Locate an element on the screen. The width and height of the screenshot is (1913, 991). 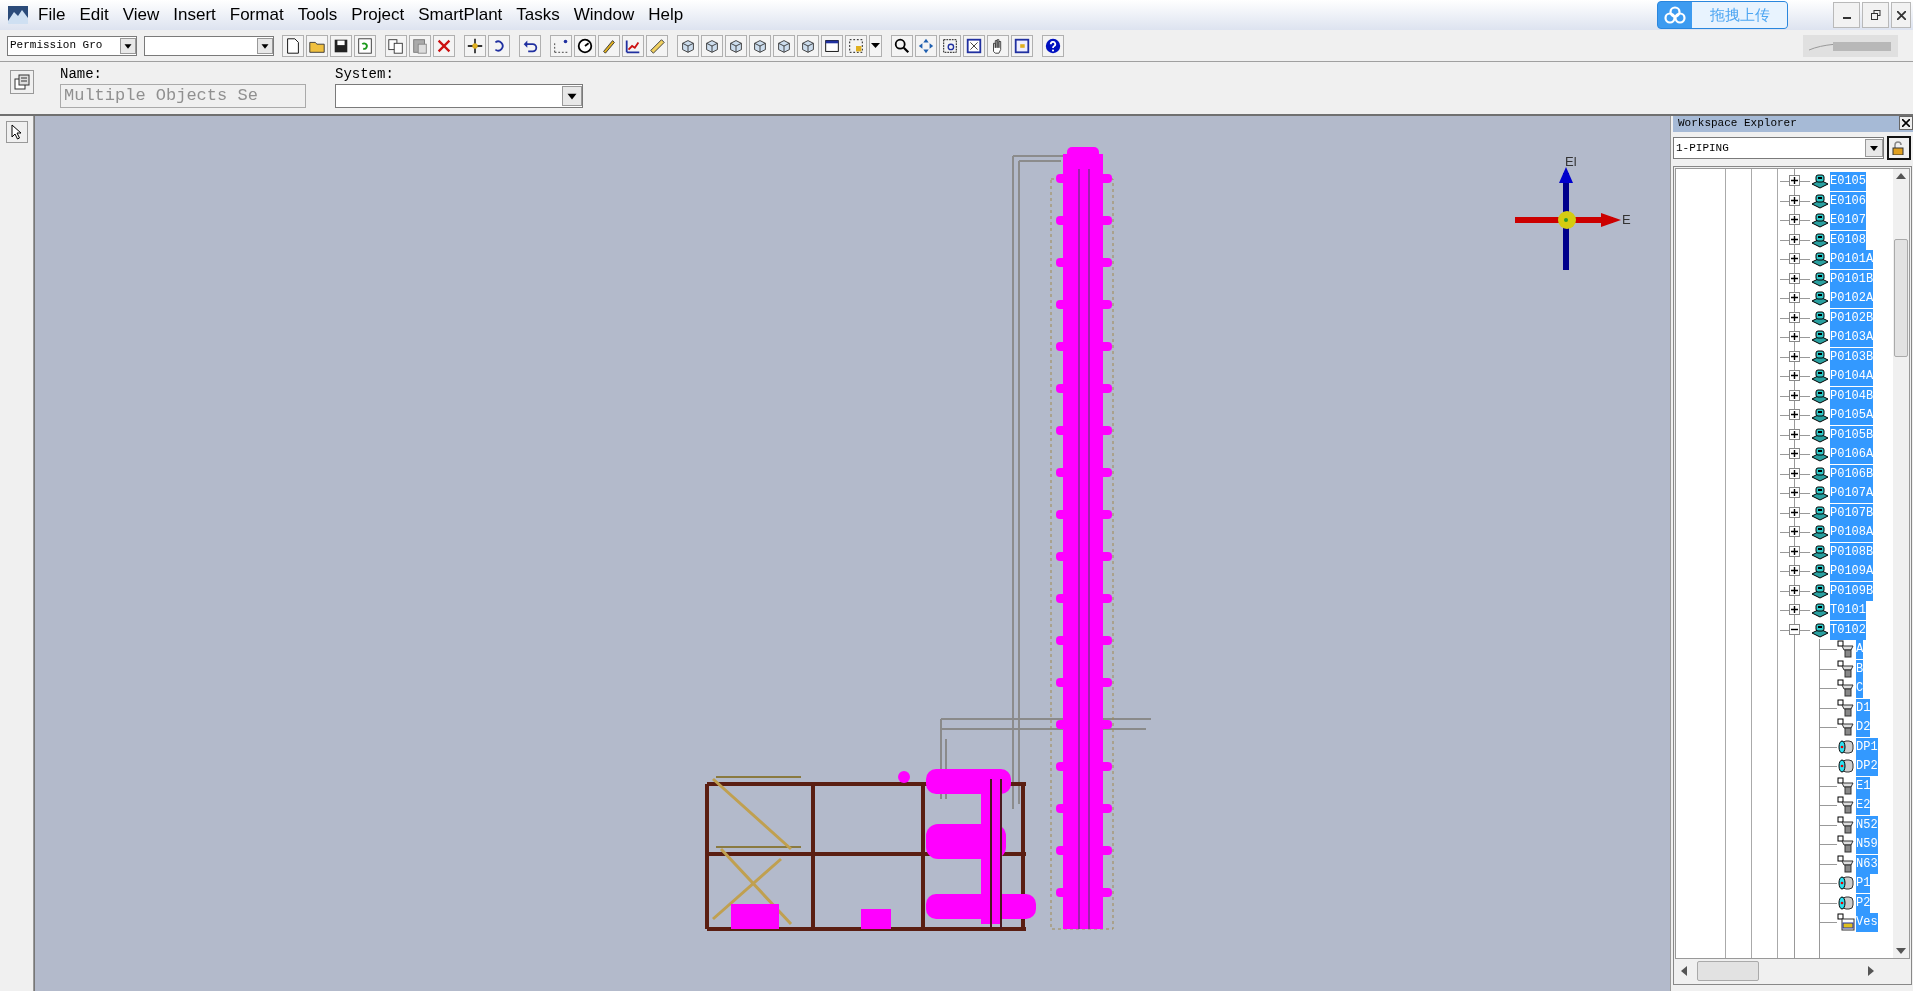
tree-item: P0105A is located at coordinates (1852, 415).